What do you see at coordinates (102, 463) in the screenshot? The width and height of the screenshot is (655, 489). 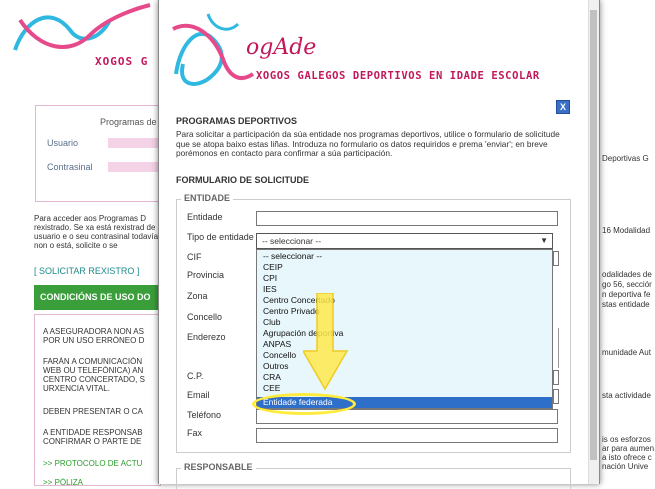 I see `protocol-link: >> PROTOCOLO DE ACTU` at bounding box center [102, 463].